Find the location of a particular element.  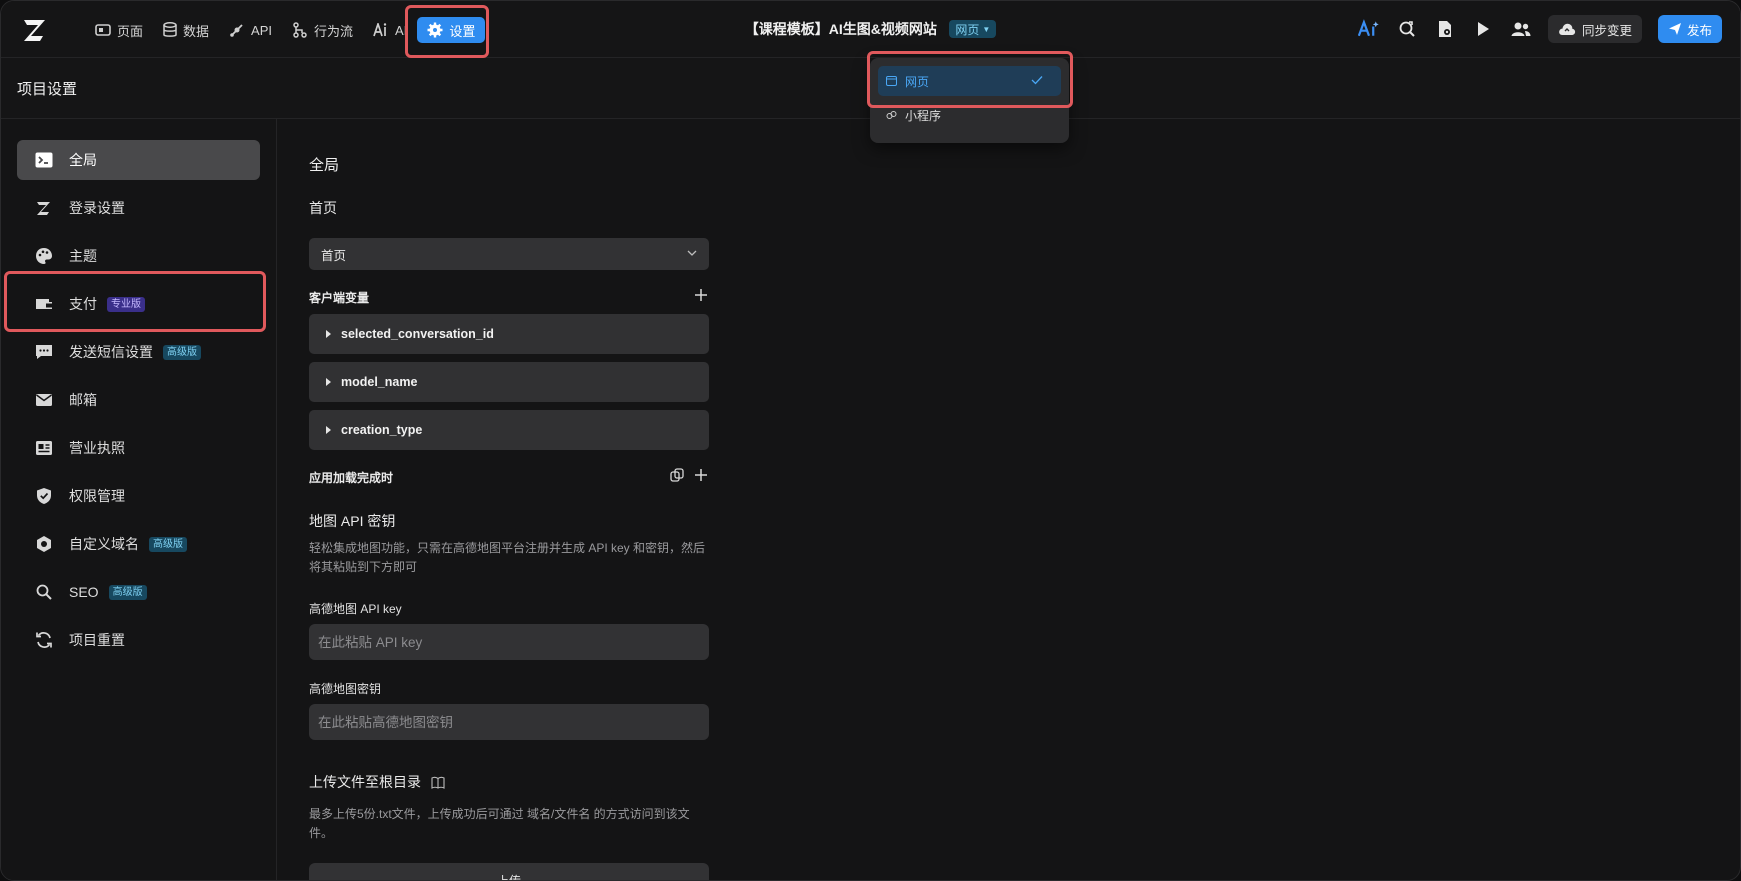

client-var-name: selected_conversation_id is located at coordinates (417, 334).